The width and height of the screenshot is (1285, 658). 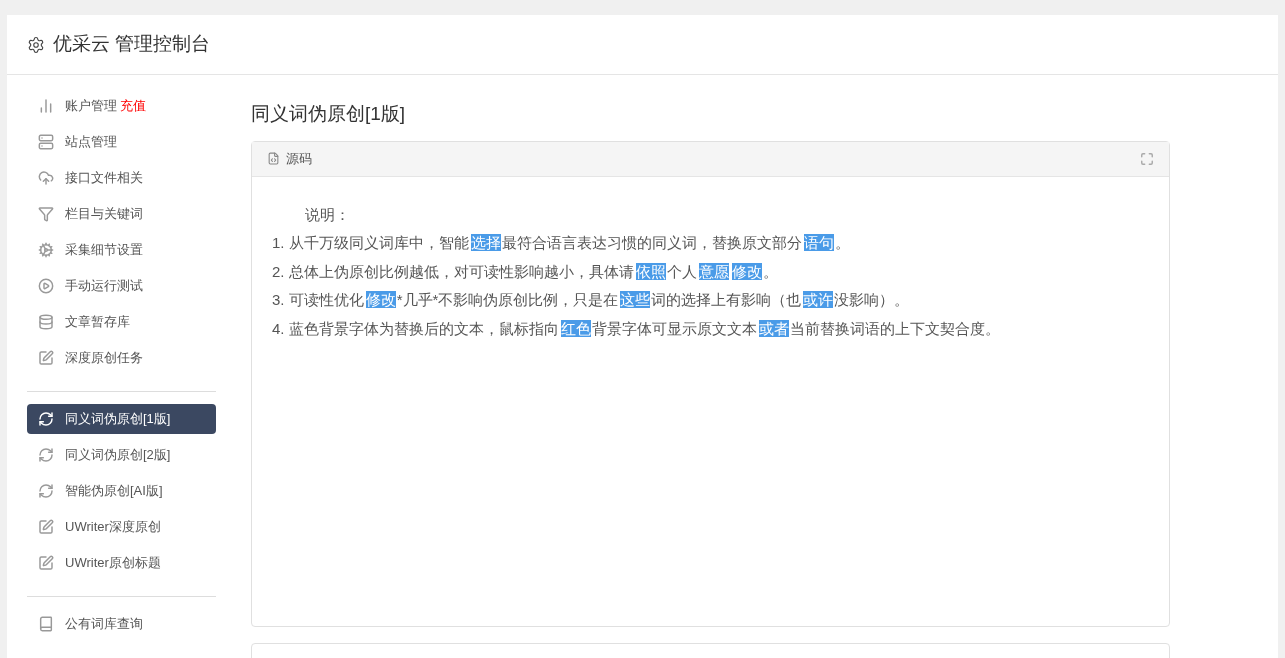 I want to click on source-tab: 源码, so click(x=299, y=158).